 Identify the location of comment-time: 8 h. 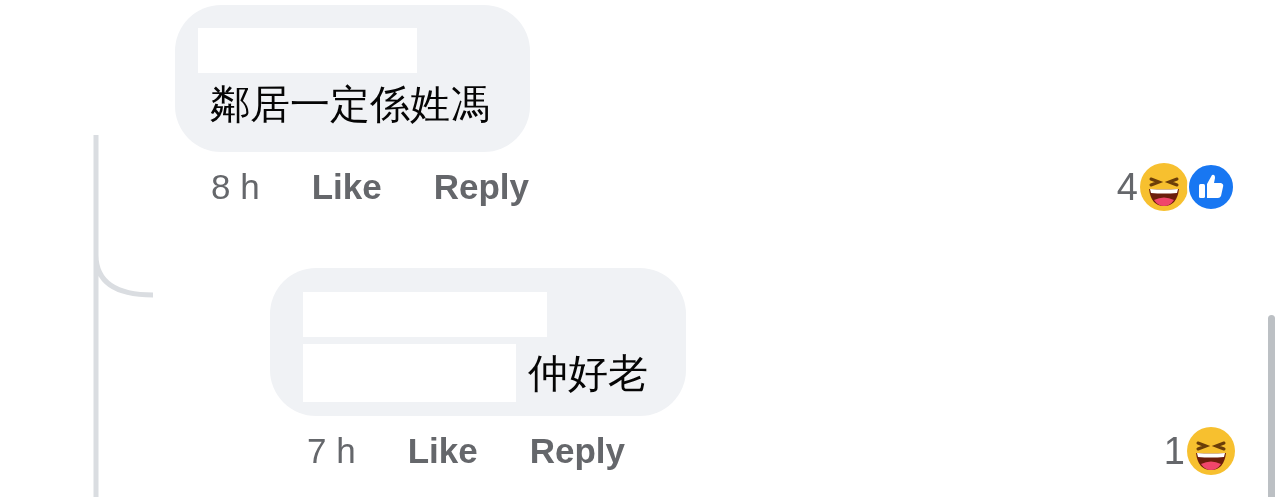
(235, 187).